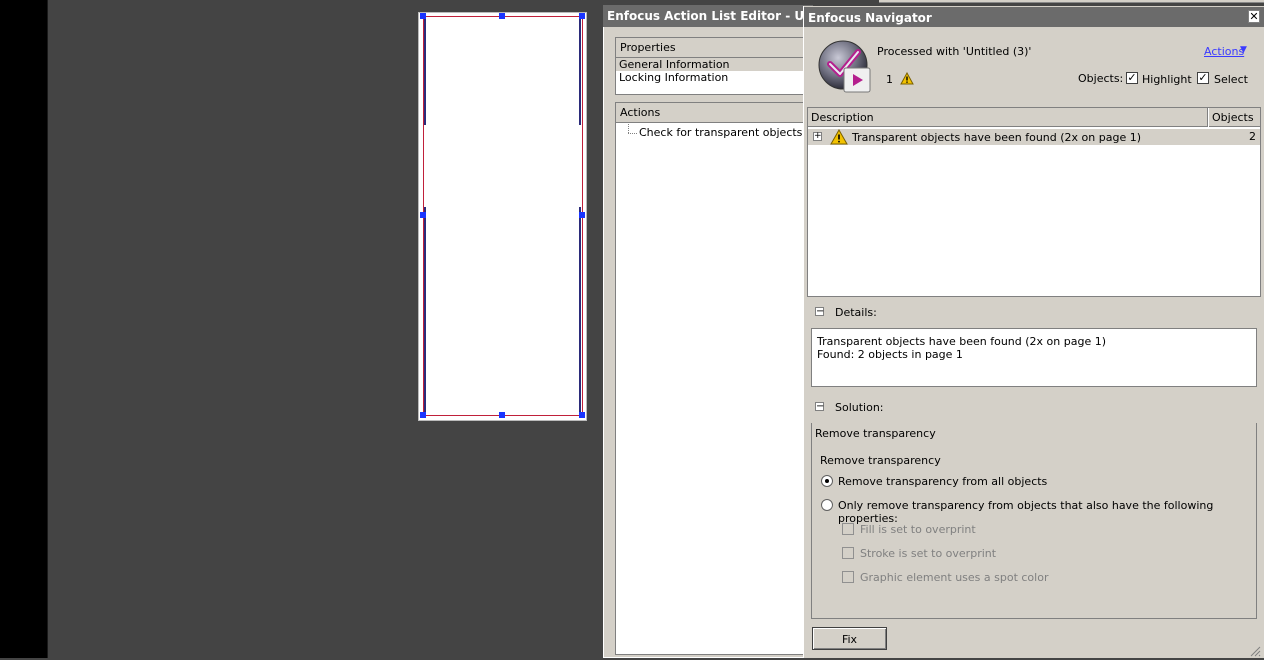 This screenshot has height=660, width=1264. What do you see at coordinates (859, 407) in the screenshot?
I see `solution-label: Solution:` at bounding box center [859, 407].